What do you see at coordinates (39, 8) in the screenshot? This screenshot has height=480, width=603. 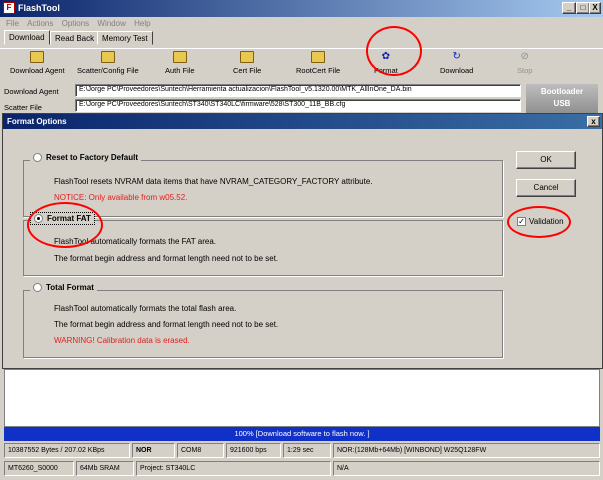 I see `window-title: FlashTool` at bounding box center [39, 8].